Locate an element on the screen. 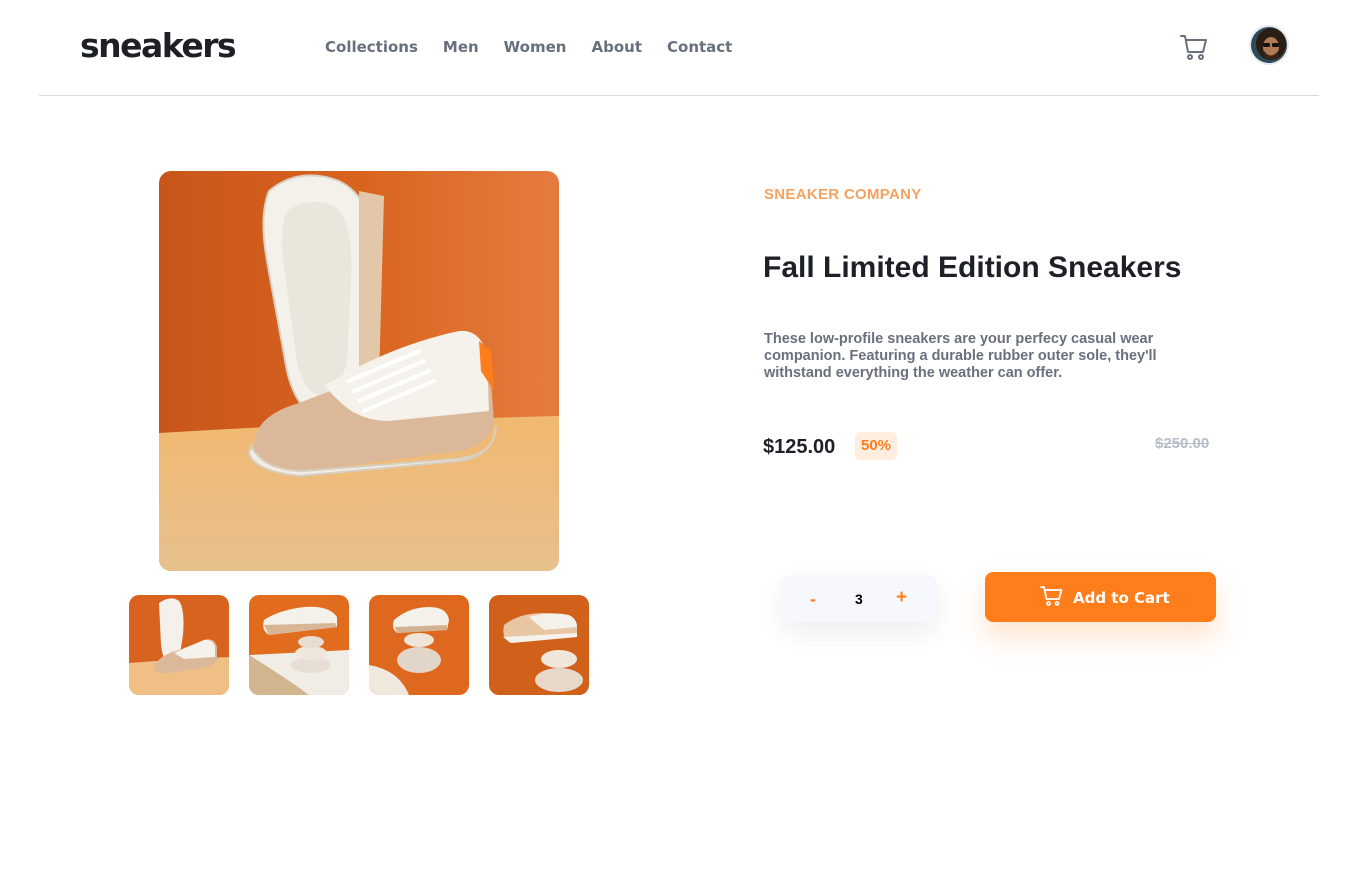 Image resolution: width=1366 pixels, height=869 pixels. nav-men: Men is located at coordinates (461, 47).